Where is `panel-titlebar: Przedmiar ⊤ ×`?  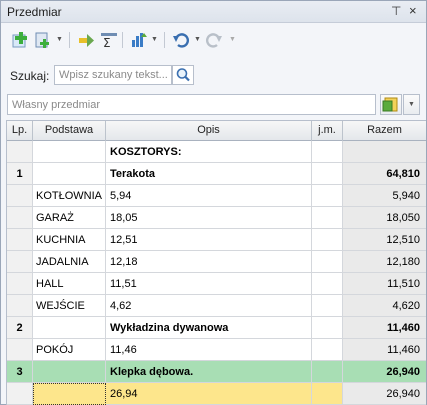
panel-titlebar: Przedmiar ⊤ × is located at coordinates (213, 12).